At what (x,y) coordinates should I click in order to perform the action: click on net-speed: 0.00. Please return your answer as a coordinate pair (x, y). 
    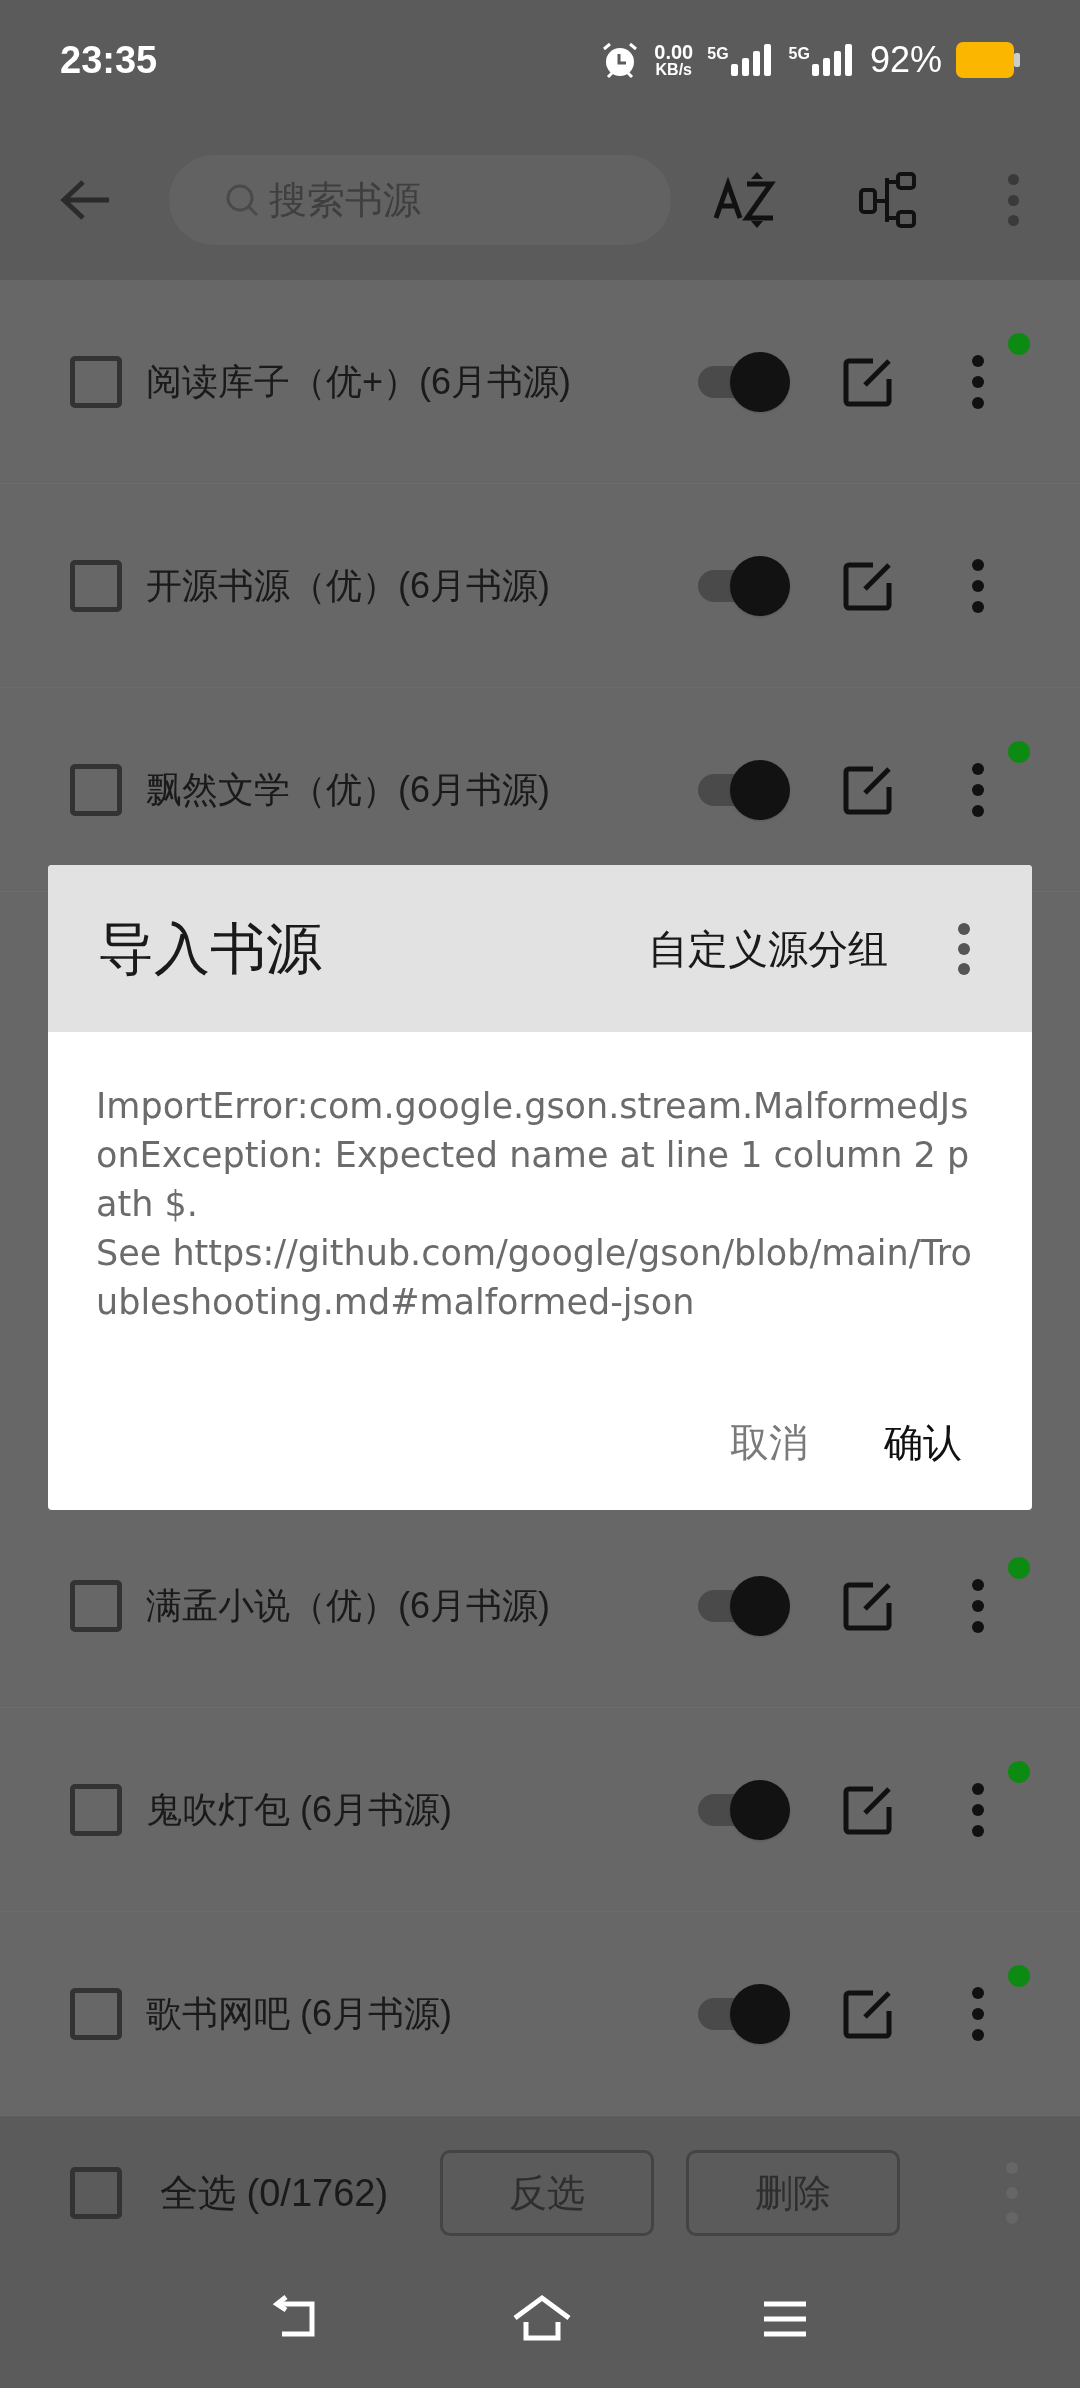
    Looking at the image, I should click on (674, 52).